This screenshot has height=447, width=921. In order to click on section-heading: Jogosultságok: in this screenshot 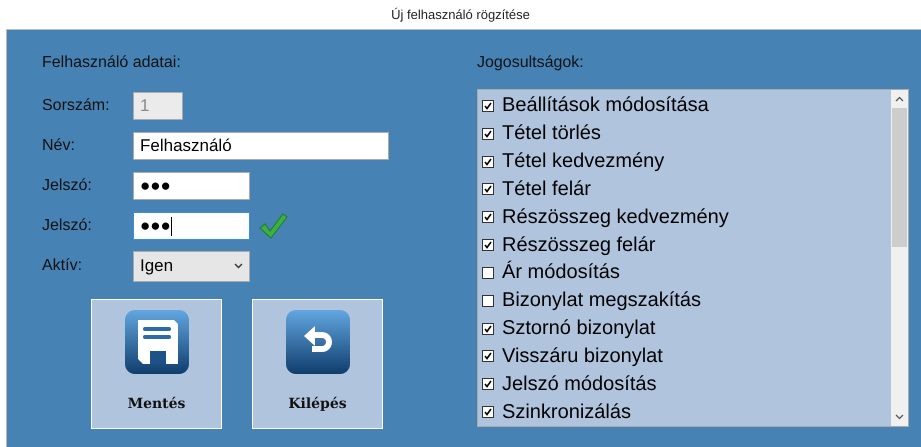, I will do `click(531, 63)`.